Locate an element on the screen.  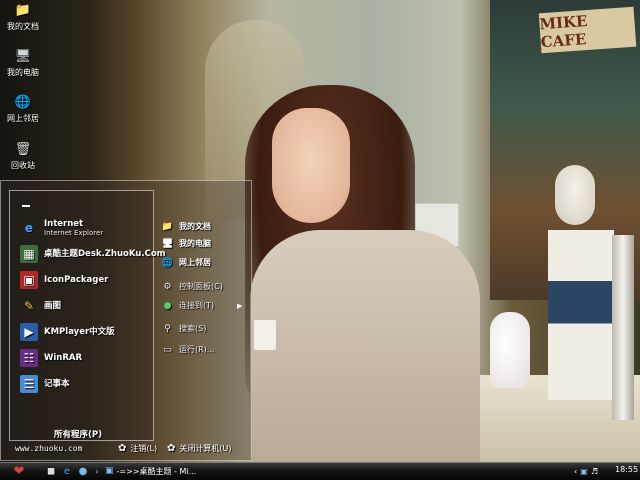
program-label: WinRAR is located at coordinates (63, 358).